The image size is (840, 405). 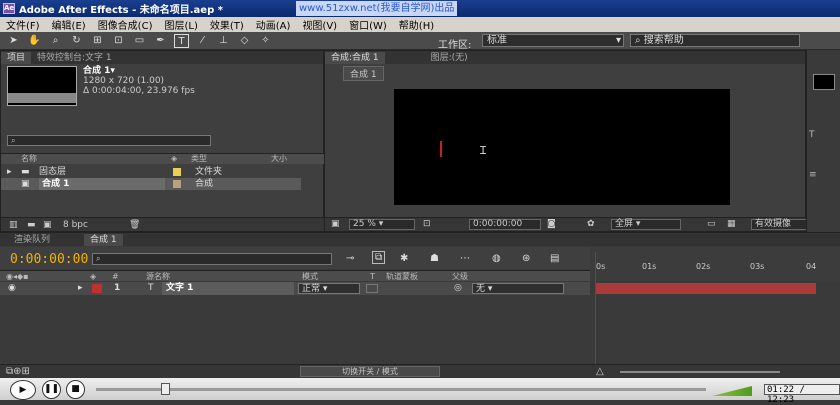 I want to click on workspace-select: 标准 ▾, so click(x=553, y=40).